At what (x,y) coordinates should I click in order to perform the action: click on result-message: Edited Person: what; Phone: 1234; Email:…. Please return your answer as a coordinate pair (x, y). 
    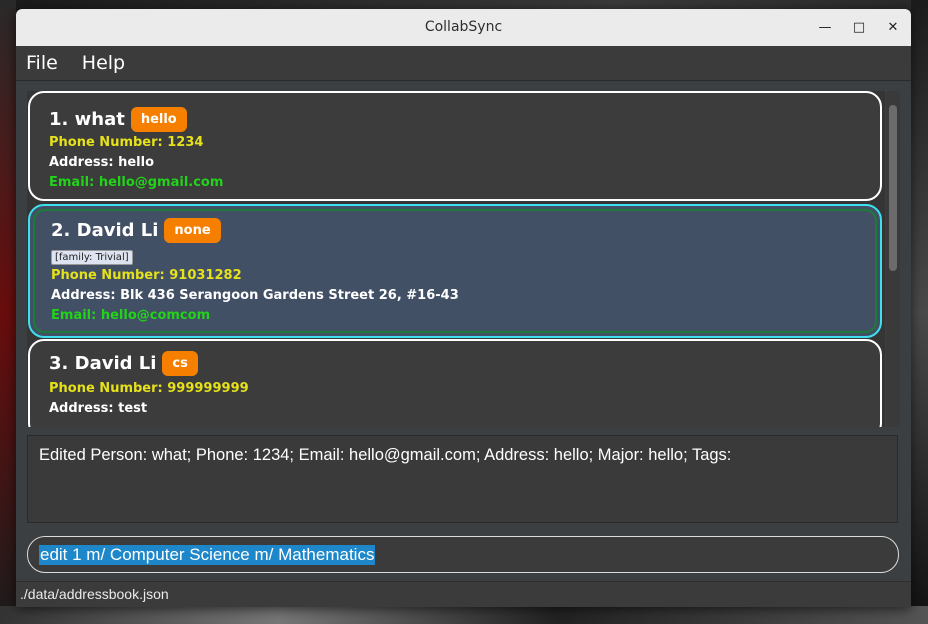
    Looking at the image, I should click on (385, 455).